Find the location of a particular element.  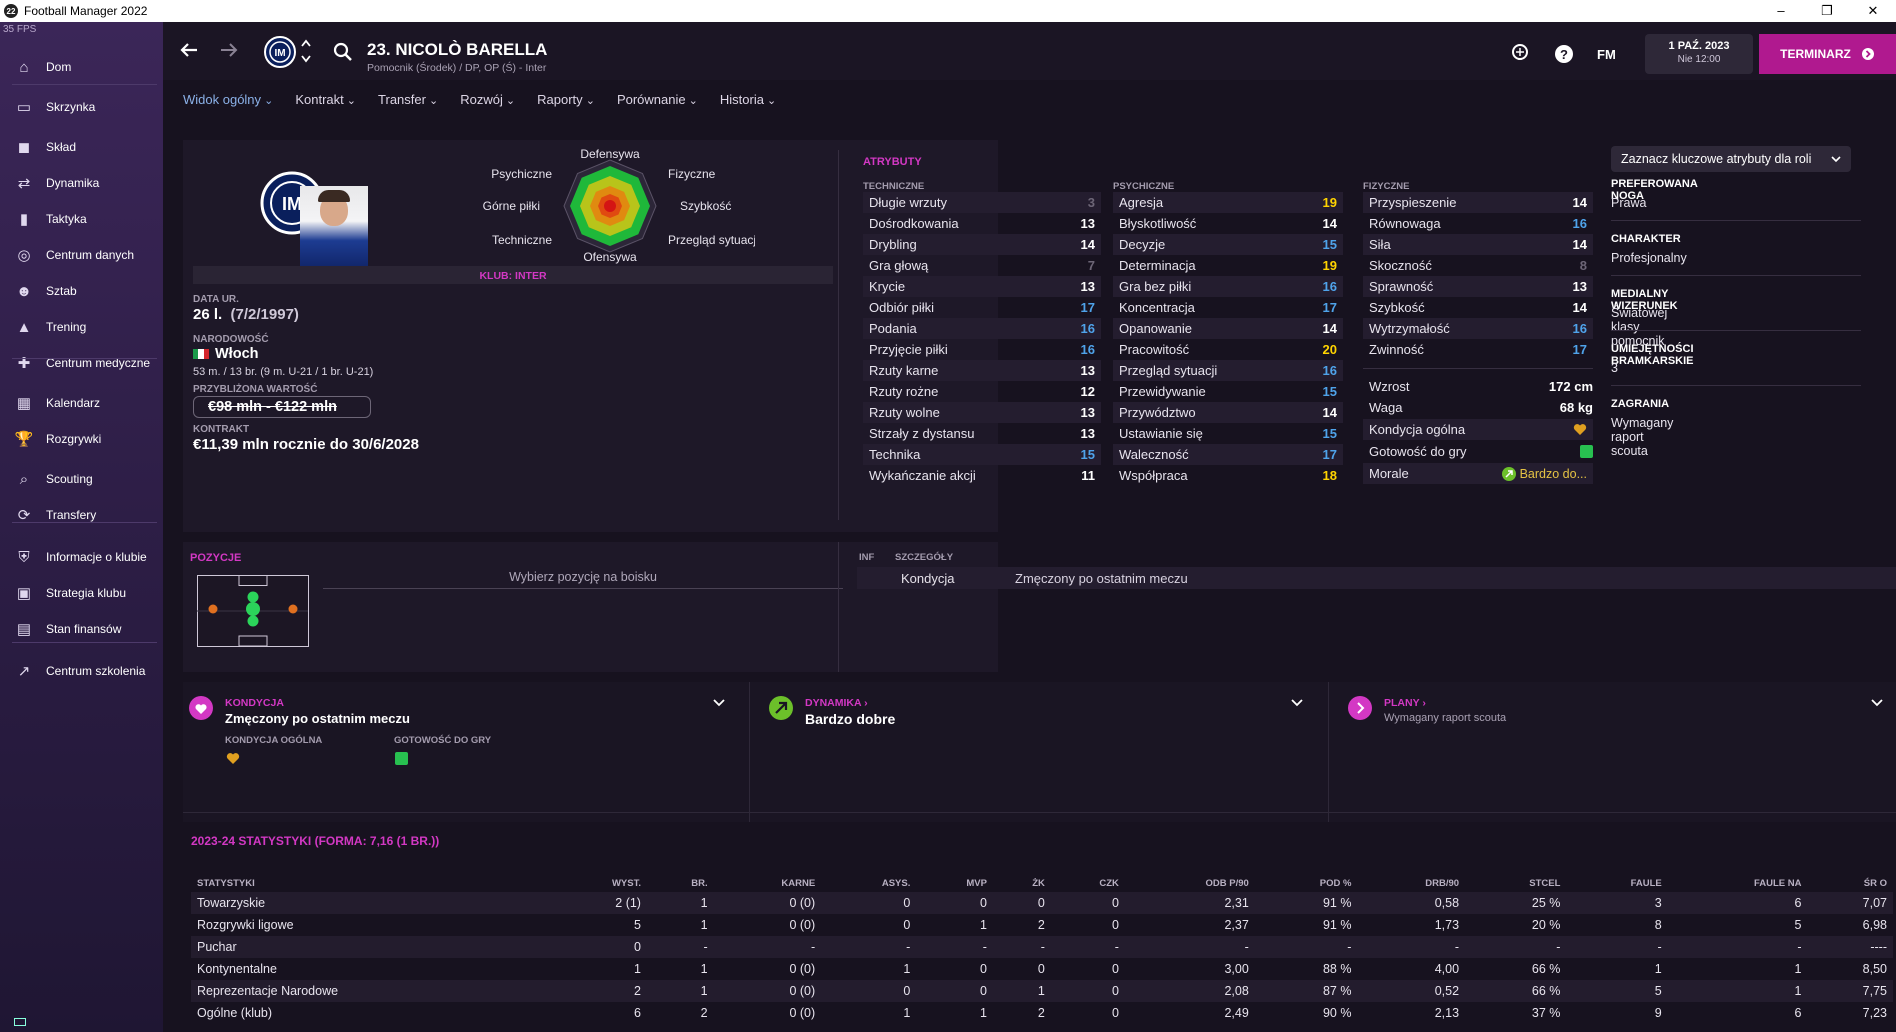

sidebar-item-finance: ▤ Stan finansów is located at coordinates (81, 629).